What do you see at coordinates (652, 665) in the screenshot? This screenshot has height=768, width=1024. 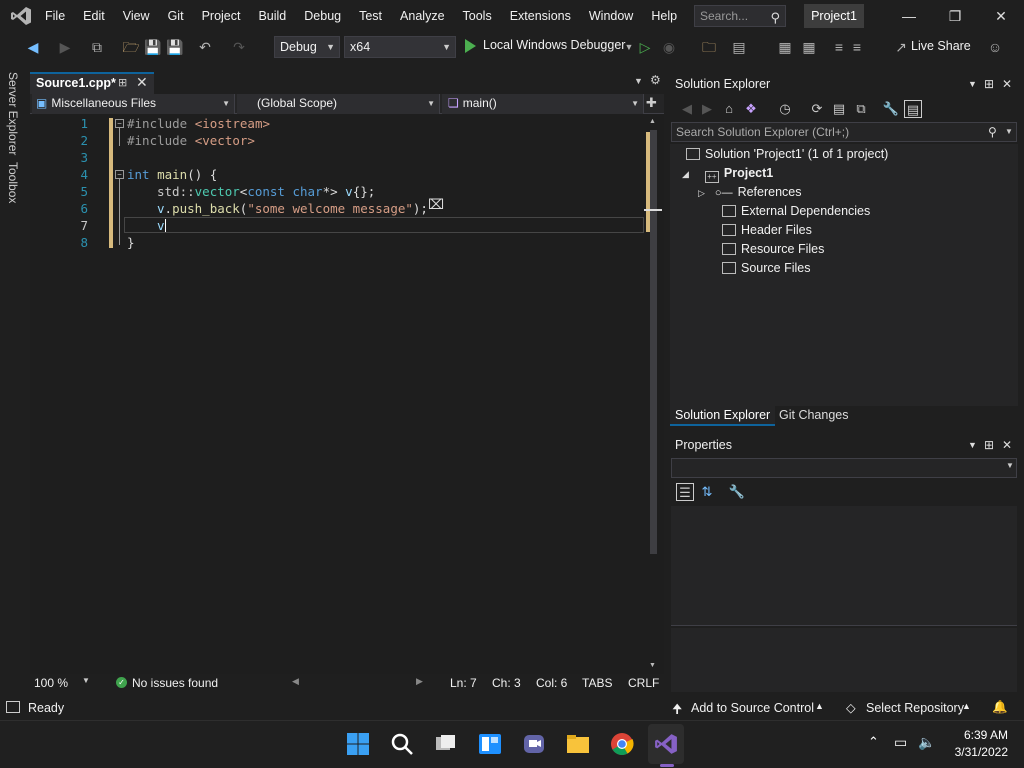 I see `scroll-down-icon: ▼` at bounding box center [652, 665].